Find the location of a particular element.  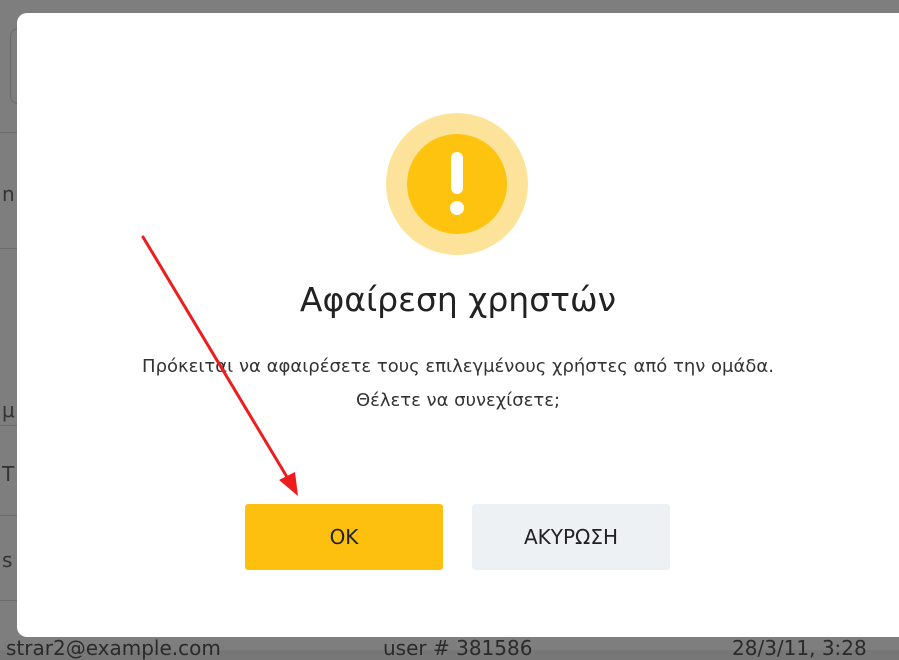

exclamation-bar is located at coordinates (457, 173).